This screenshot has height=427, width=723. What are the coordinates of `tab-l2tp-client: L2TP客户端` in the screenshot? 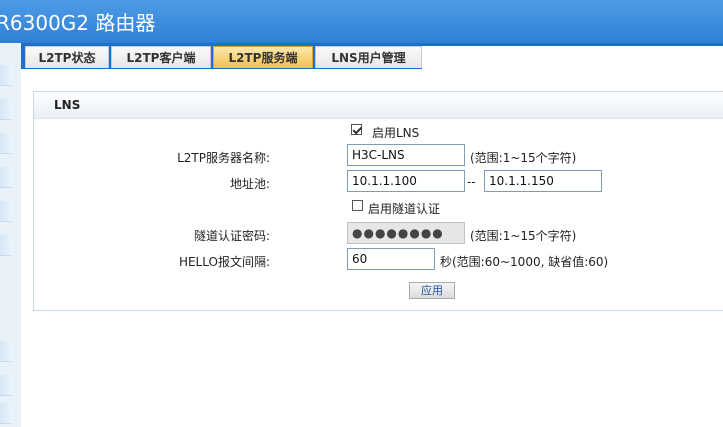 It's located at (161, 57).